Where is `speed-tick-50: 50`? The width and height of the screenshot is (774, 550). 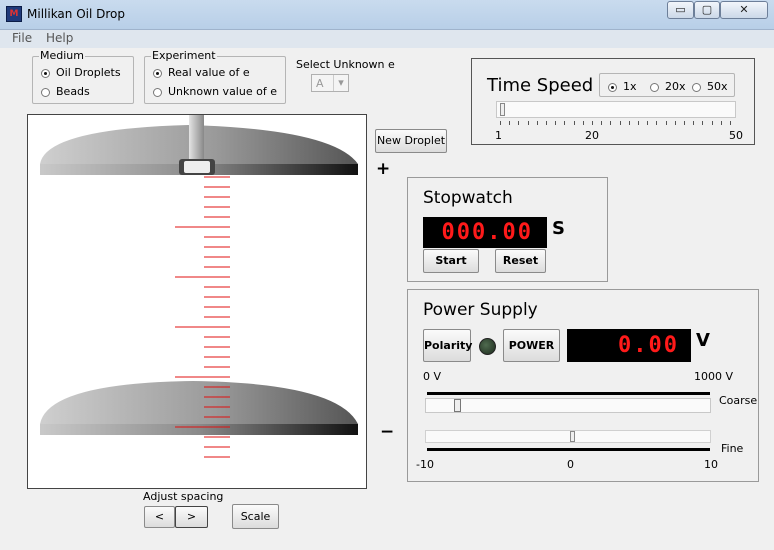 speed-tick-50: 50 is located at coordinates (736, 135).